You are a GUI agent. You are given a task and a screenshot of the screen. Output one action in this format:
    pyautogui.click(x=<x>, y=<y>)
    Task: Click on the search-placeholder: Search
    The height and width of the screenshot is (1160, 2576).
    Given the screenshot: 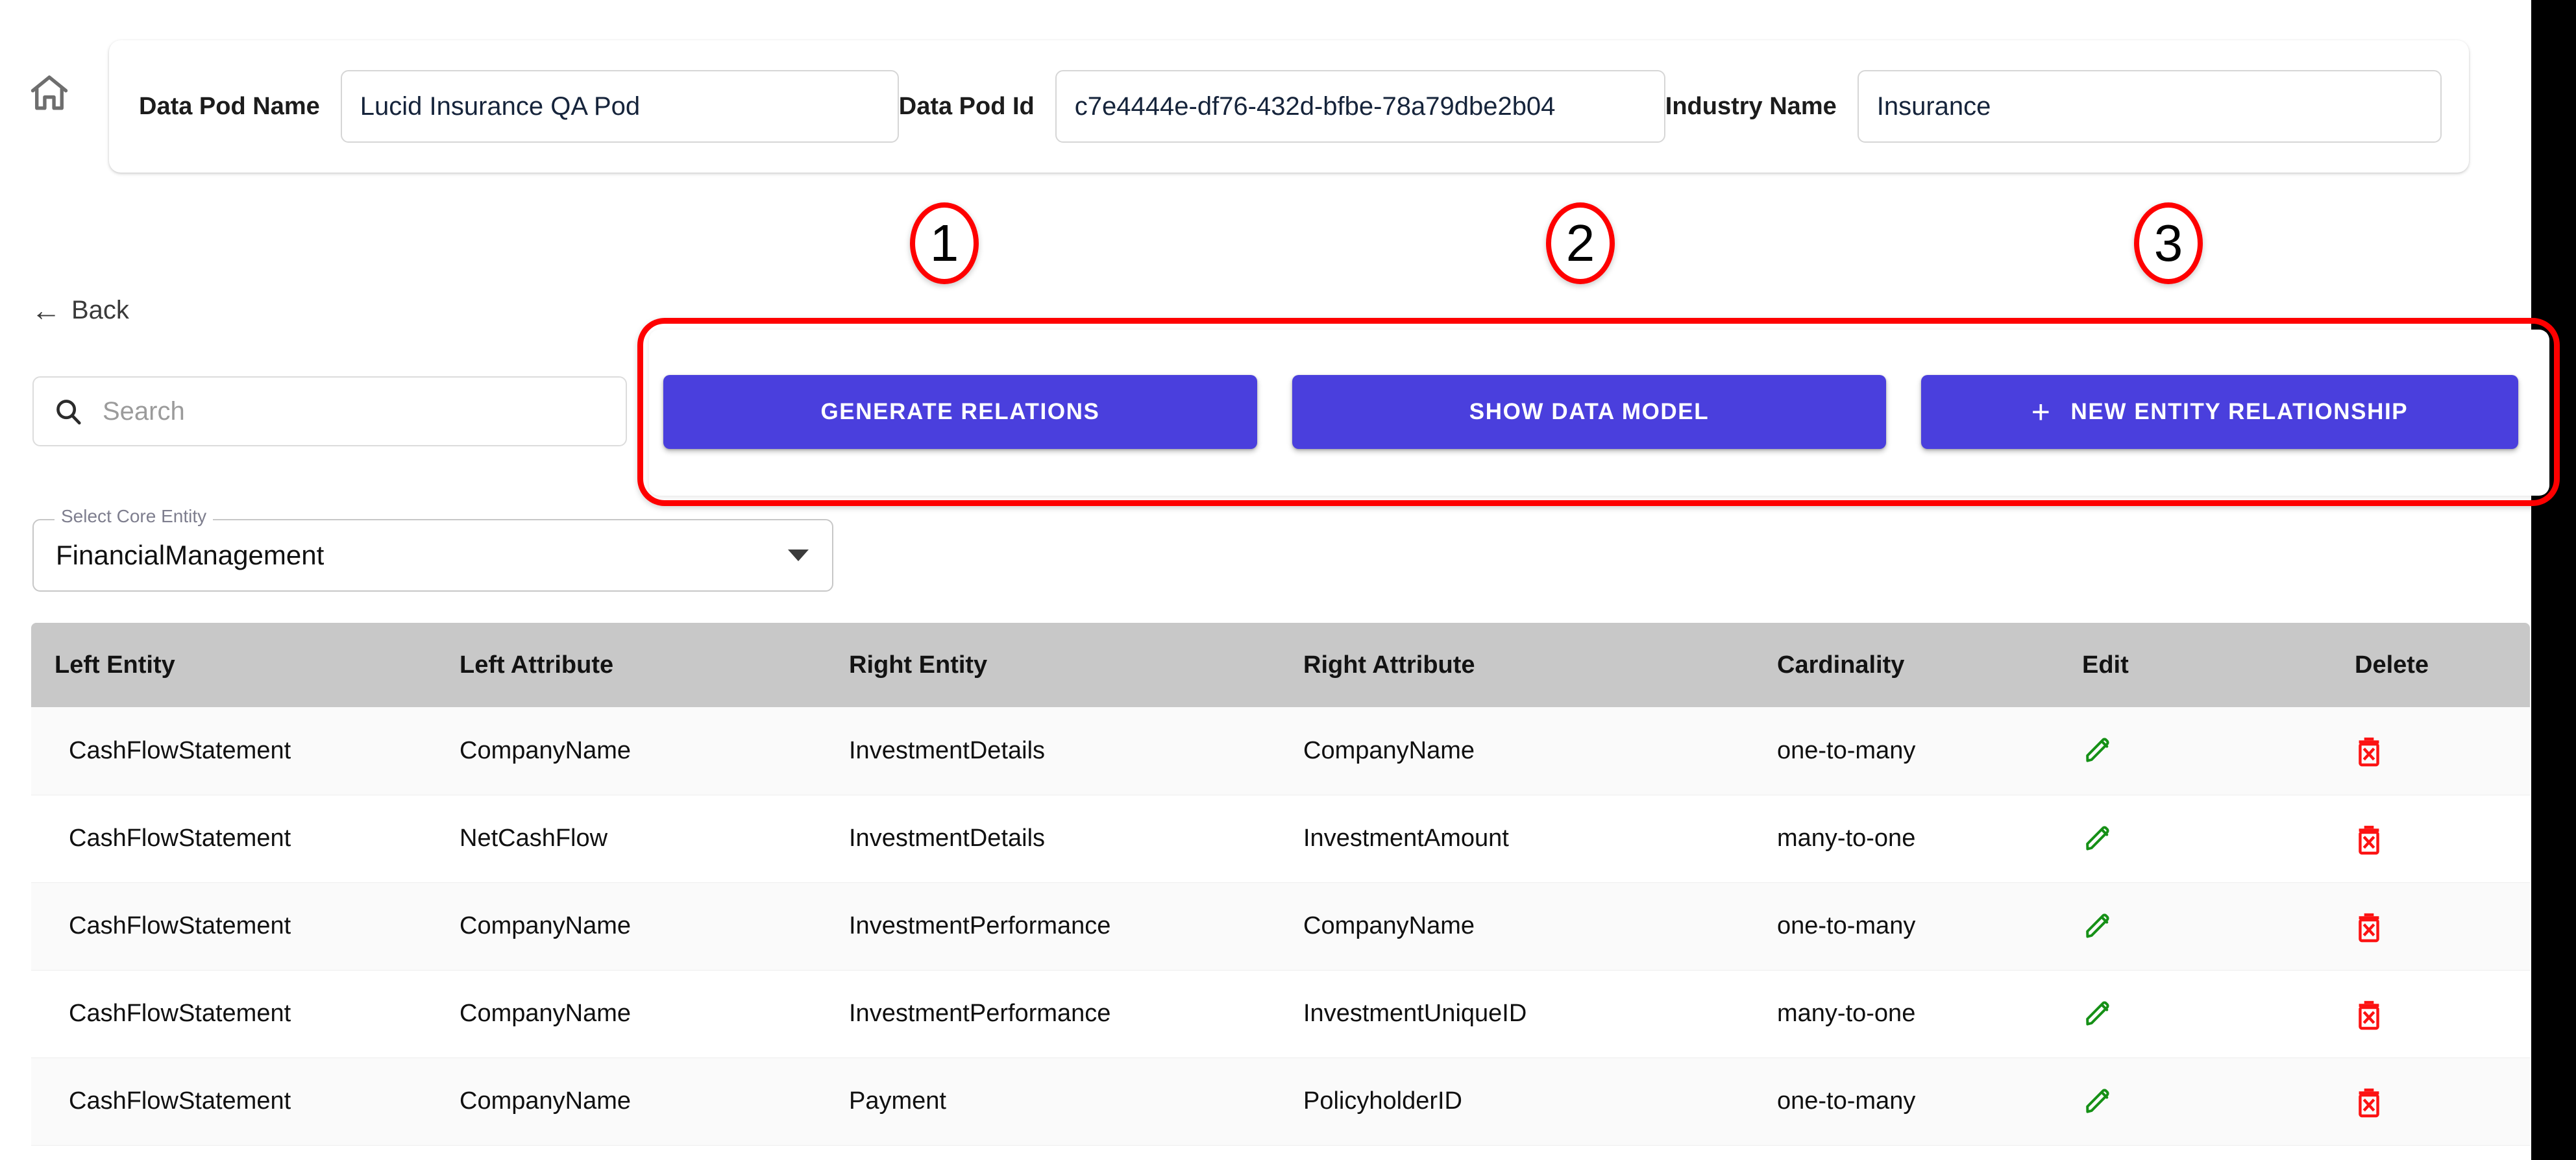 What is the action you would take?
    pyautogui.click(x=144, y=411)
    